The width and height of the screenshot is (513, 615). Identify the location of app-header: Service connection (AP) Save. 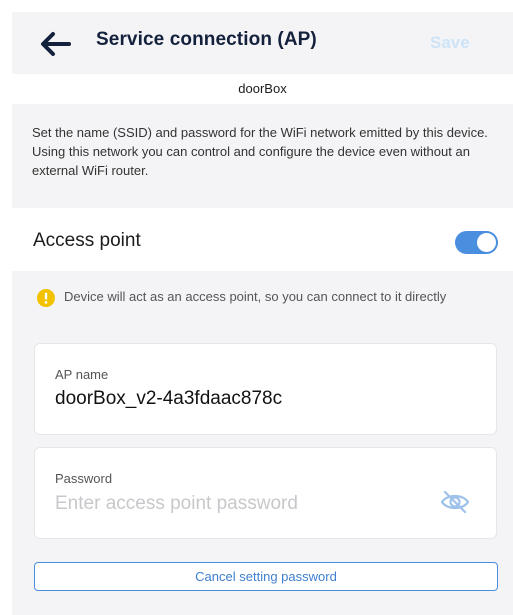
(262, 43).